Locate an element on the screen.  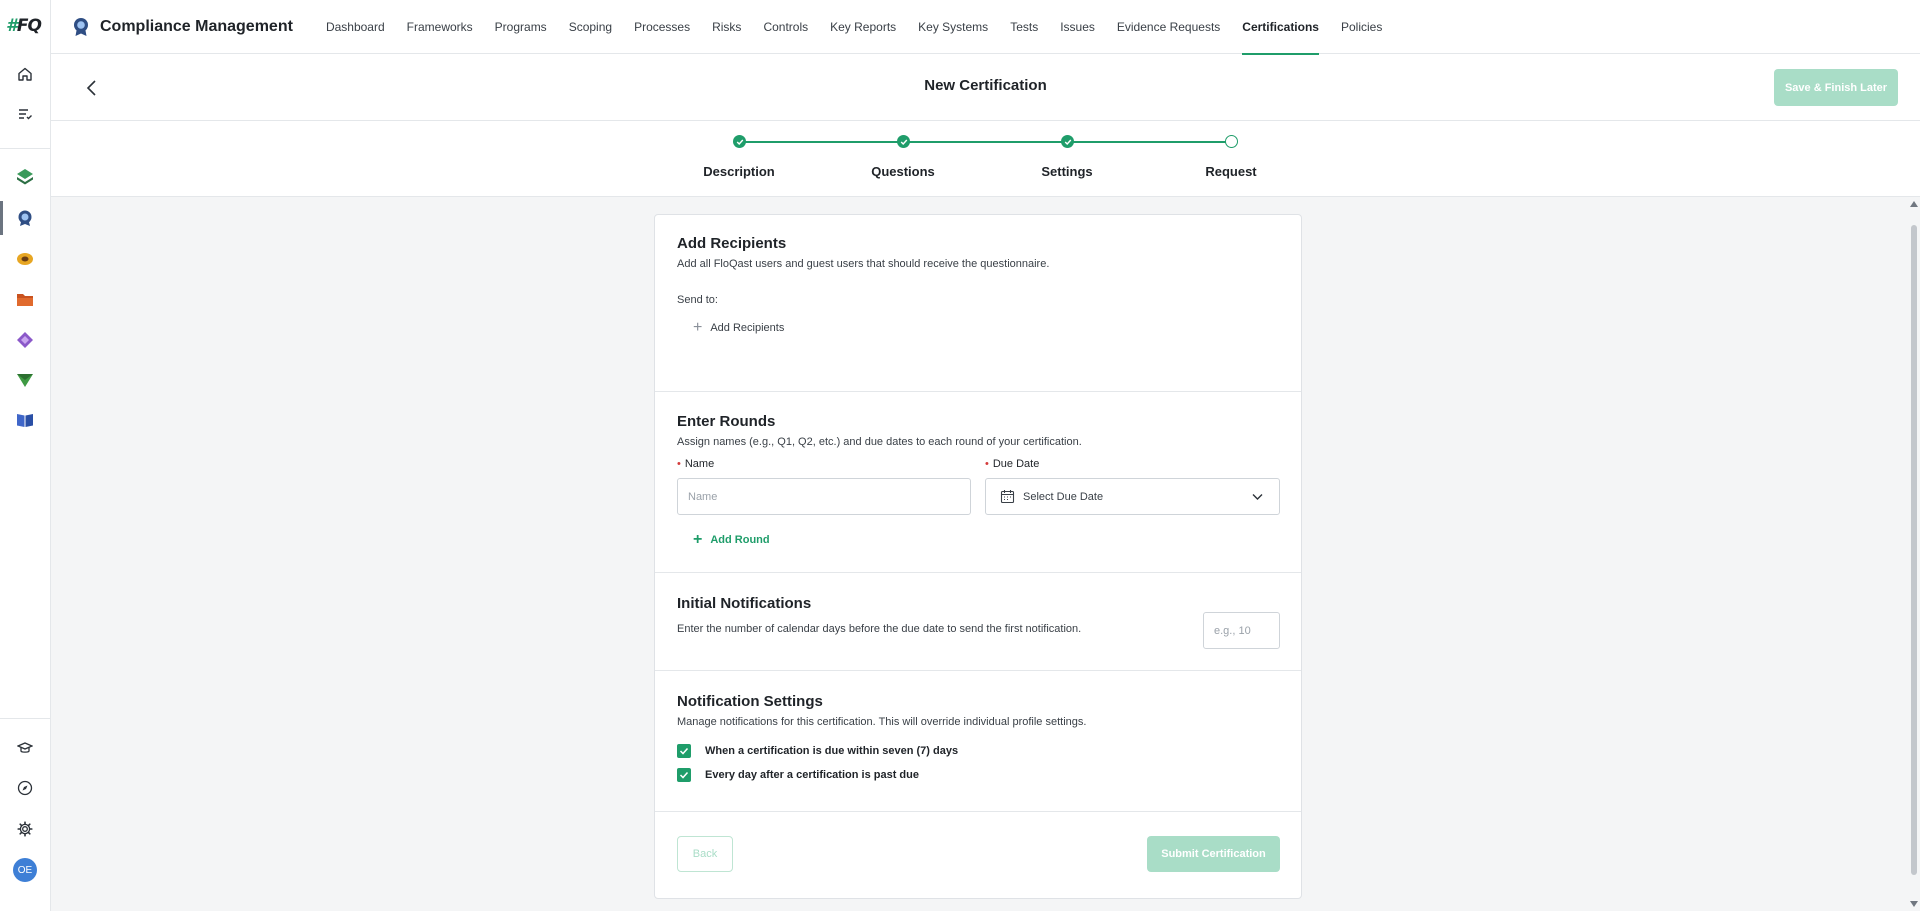
user-avatar: OE is located at coordinates (25, 870).